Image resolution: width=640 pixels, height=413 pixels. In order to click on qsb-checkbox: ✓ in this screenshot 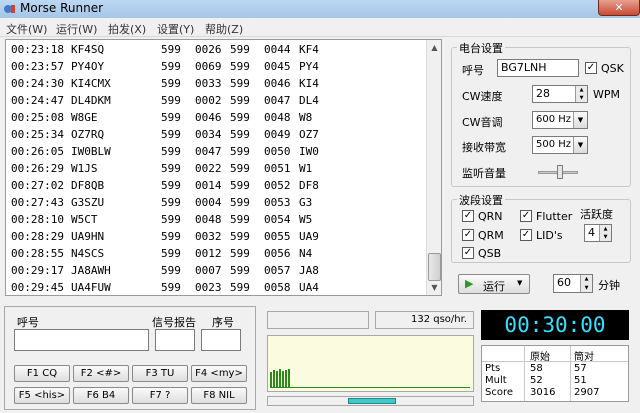, I will do `click(468, 253)`.